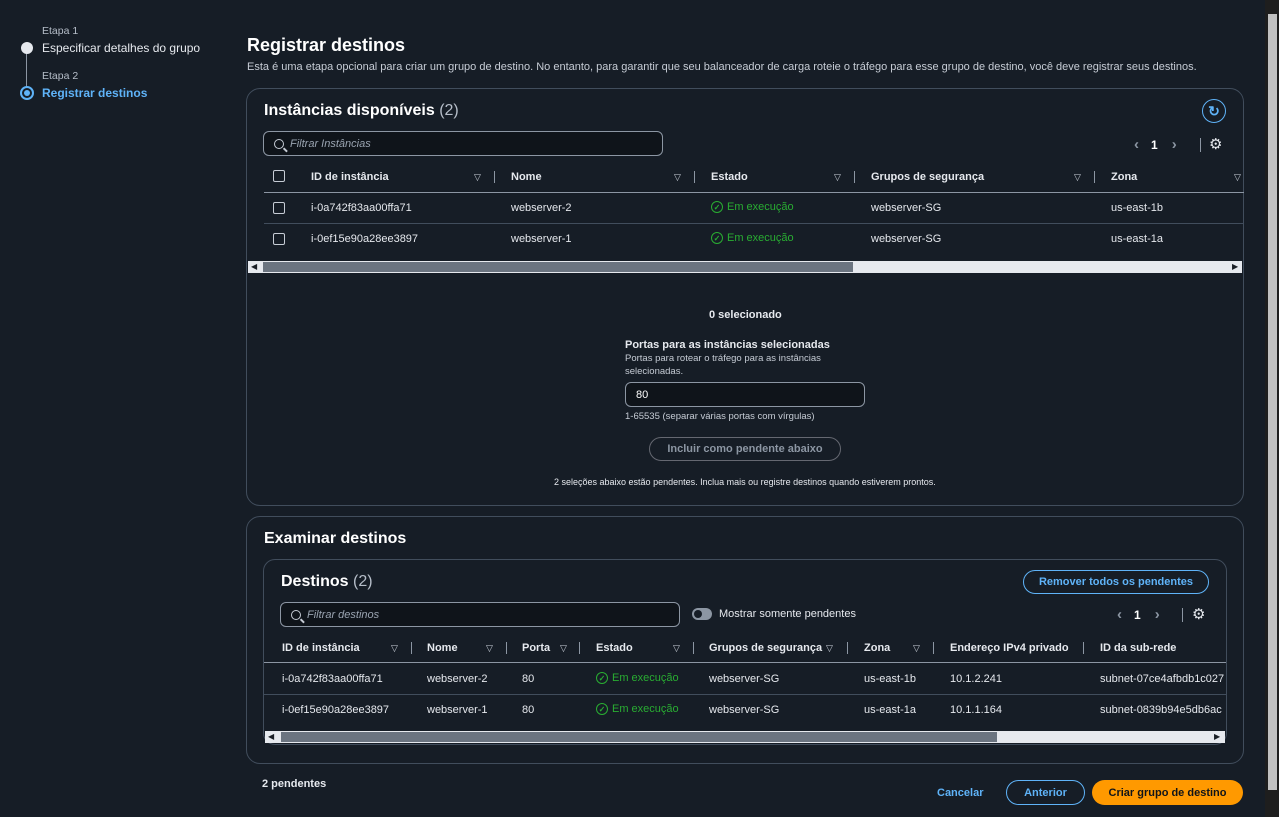 The width and height of the screenshot is (1279, 817). I want to click on target-zone: us-east-1b, so click(890, 679).